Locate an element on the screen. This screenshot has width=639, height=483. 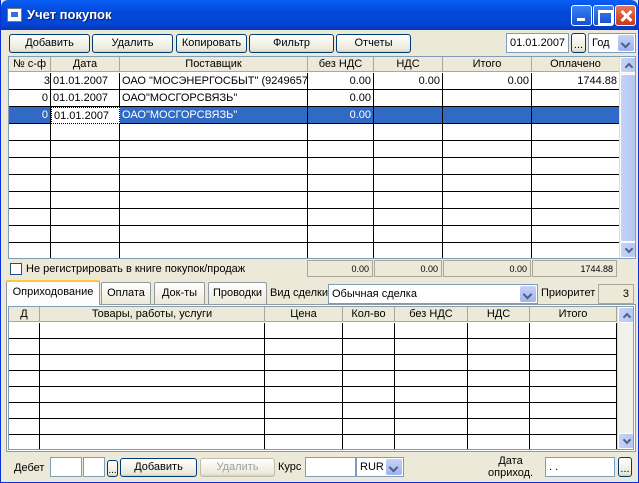
scroll-track is located at coordinates (625, 378).